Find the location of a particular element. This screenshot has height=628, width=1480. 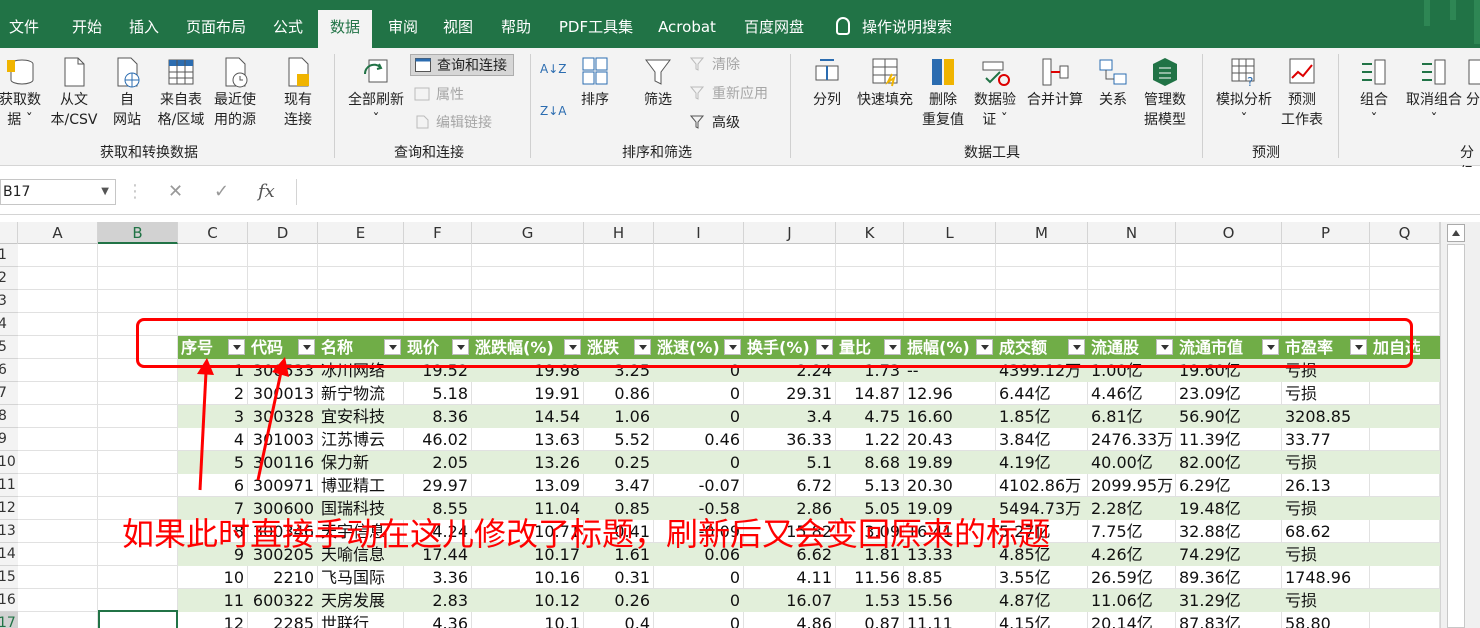

annotation-text: 如果此时直接手动在这儿修改了标题，刷新后又会变回原来的标题 is located at coordinates (586, 534).